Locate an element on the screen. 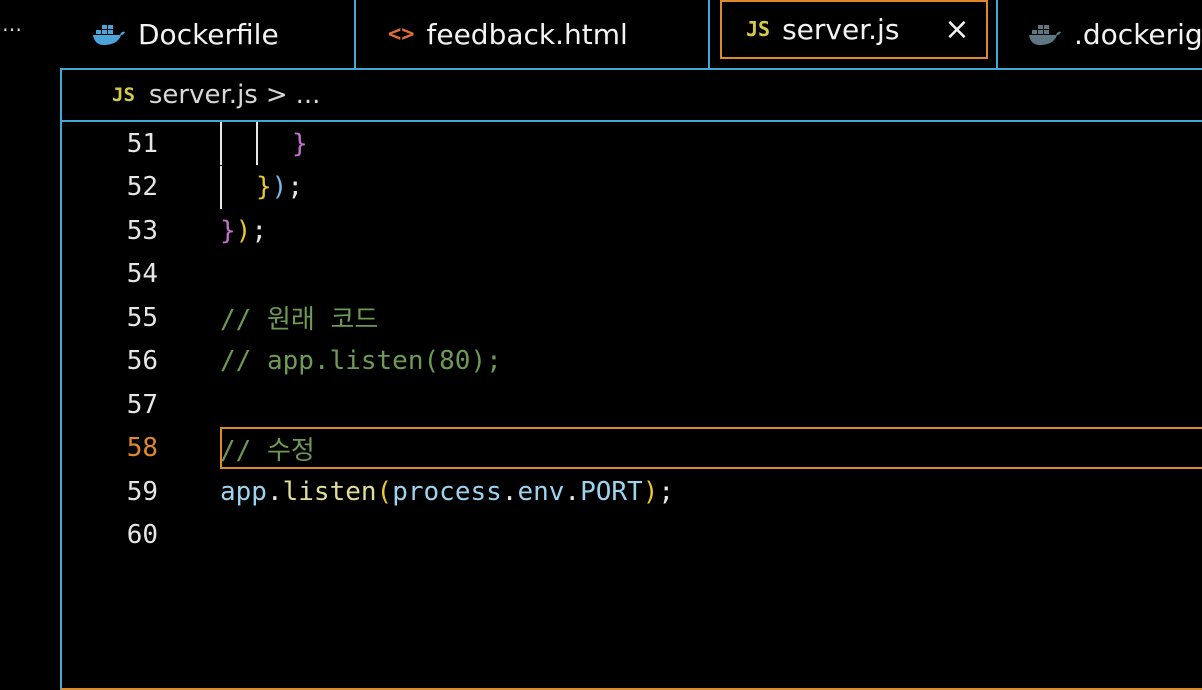 The width and height of the screenshot is (1202, 690). code-token: // app.listen(80); is located at coordinates (361, 361).